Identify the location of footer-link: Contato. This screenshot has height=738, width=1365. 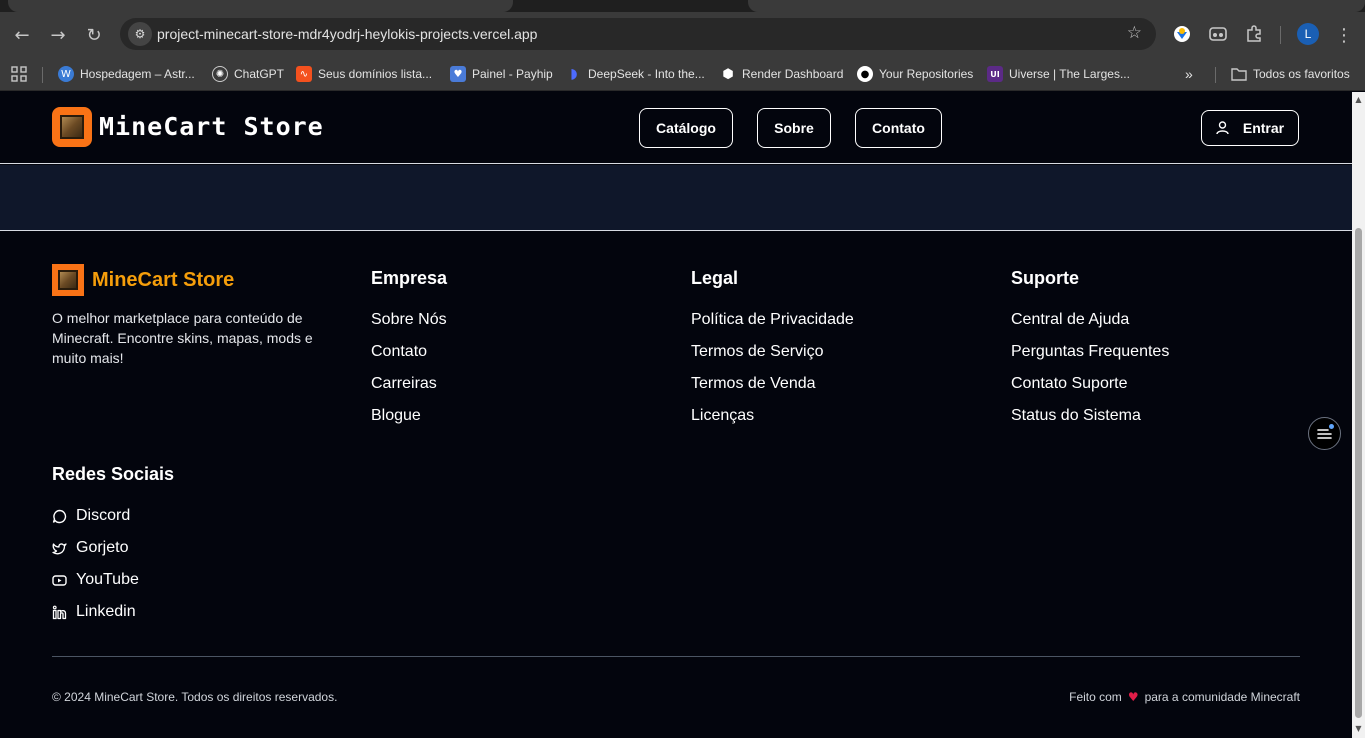
(399, 352).